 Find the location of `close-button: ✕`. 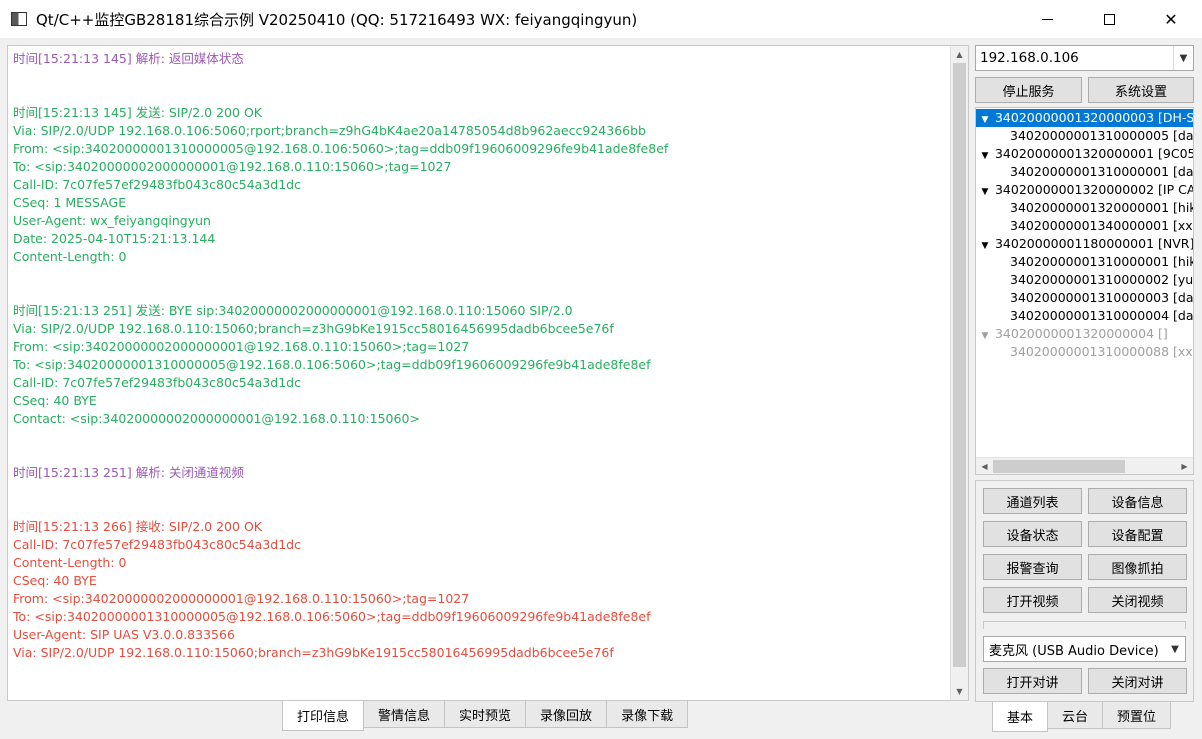

close-button: ✕ is located at coordinates (1171, 19).